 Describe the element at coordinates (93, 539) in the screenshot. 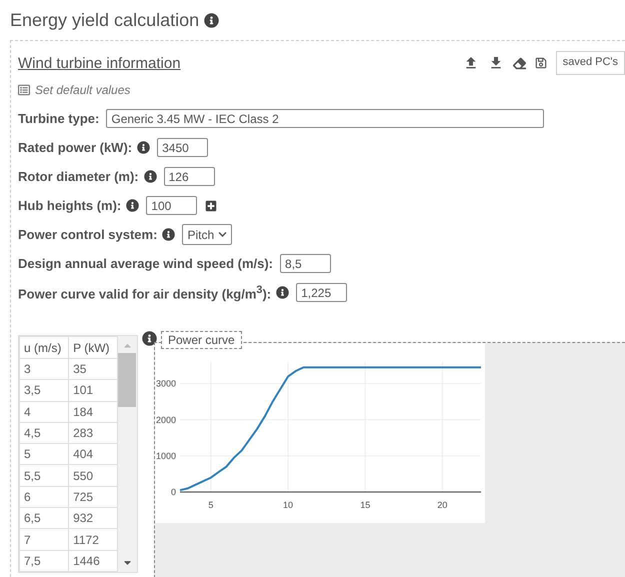

I see `table-cell: 1172` at that location.